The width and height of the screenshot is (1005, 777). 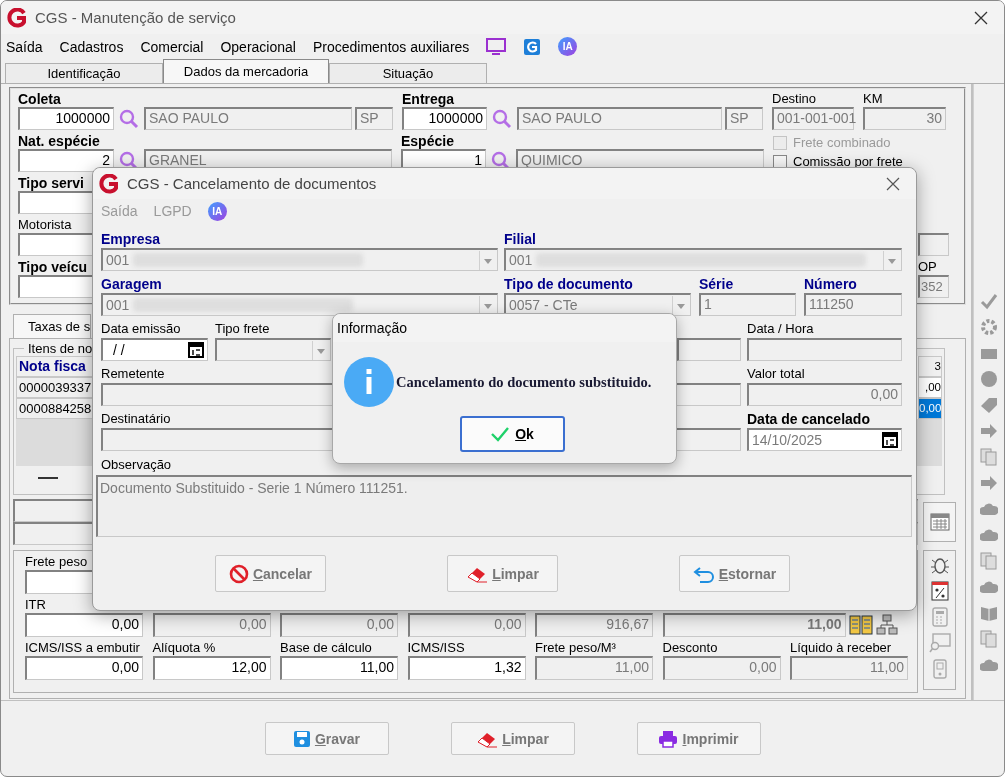 I want to click on group-title: Itens de no, so click(x=60, y=348).